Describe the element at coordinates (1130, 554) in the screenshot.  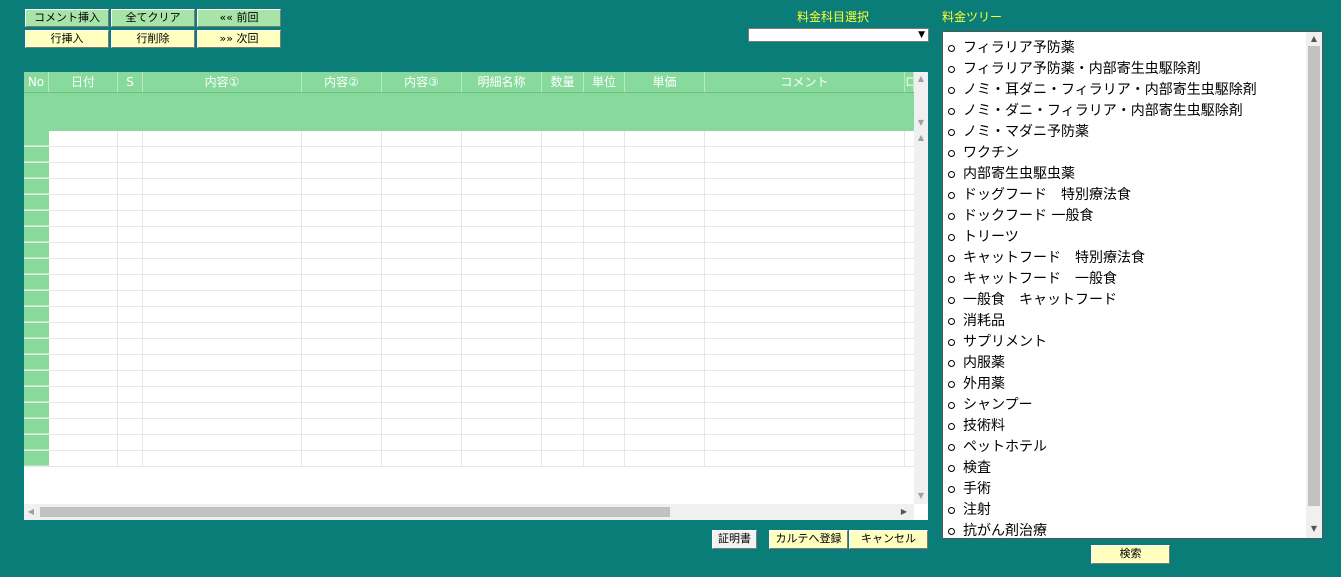
I see `search-button: 検索` at that location.